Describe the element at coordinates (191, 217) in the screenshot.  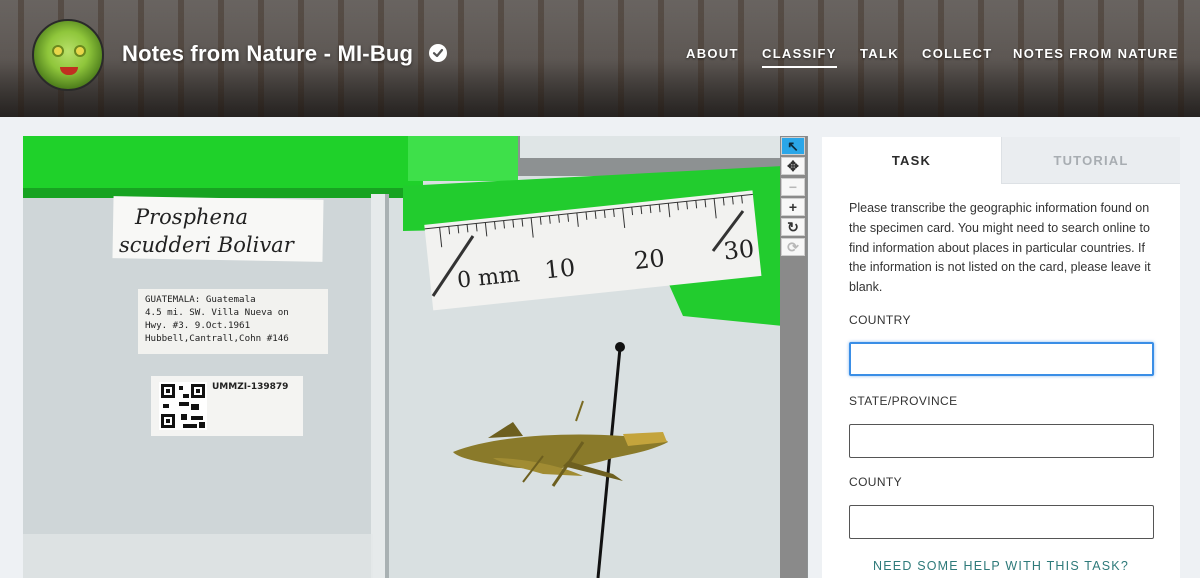
I see `species-label-line1: Prosphena` at that location.